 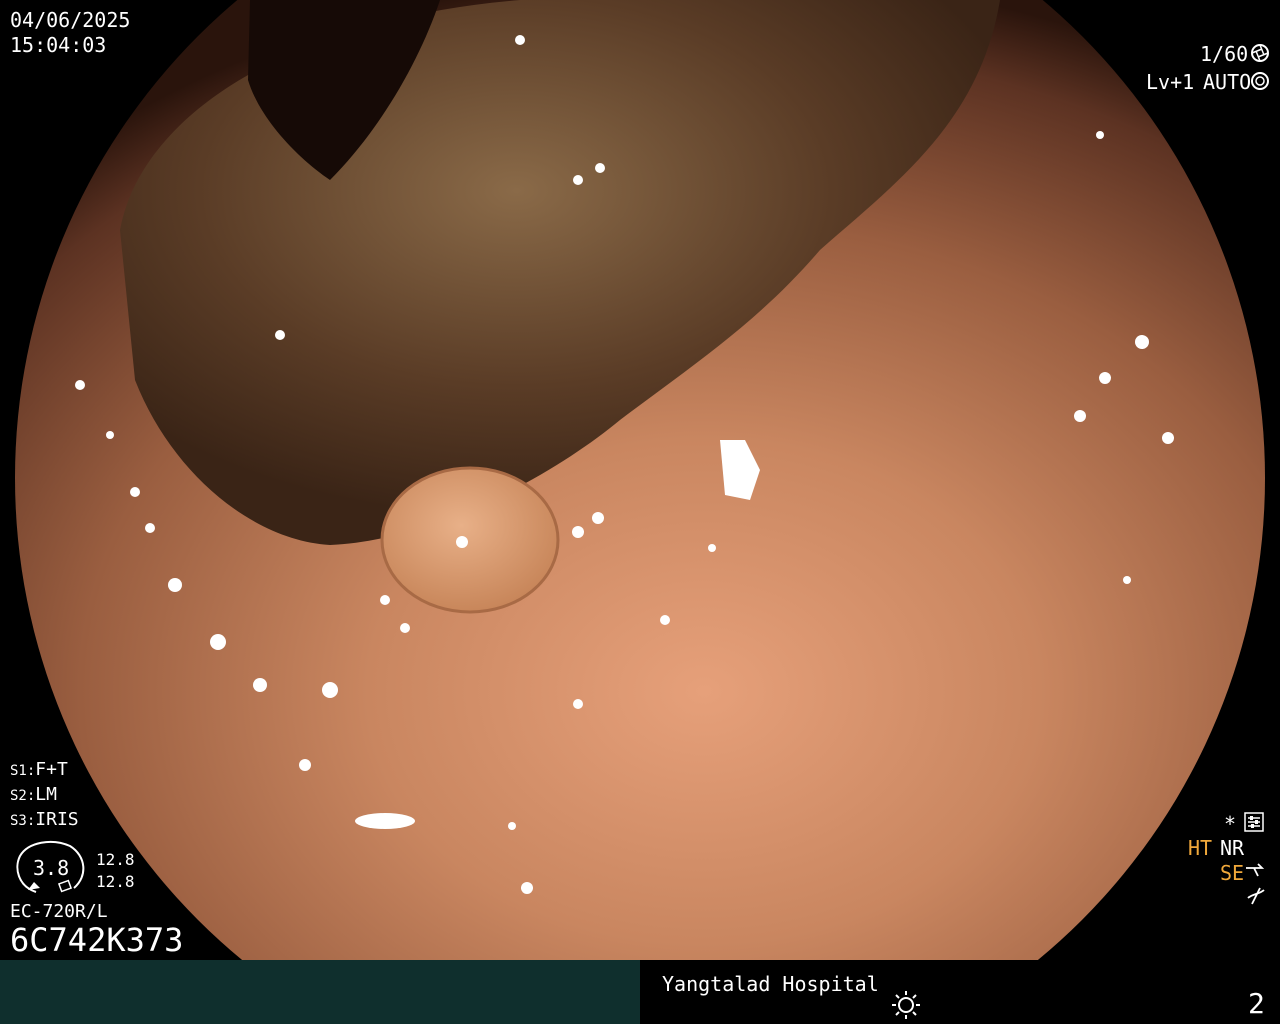 What do you see at coordinates (770, 984) in the screenshot?
I see `hospital-name: Yangtalad Hospital` at bounding box center [770, 984].